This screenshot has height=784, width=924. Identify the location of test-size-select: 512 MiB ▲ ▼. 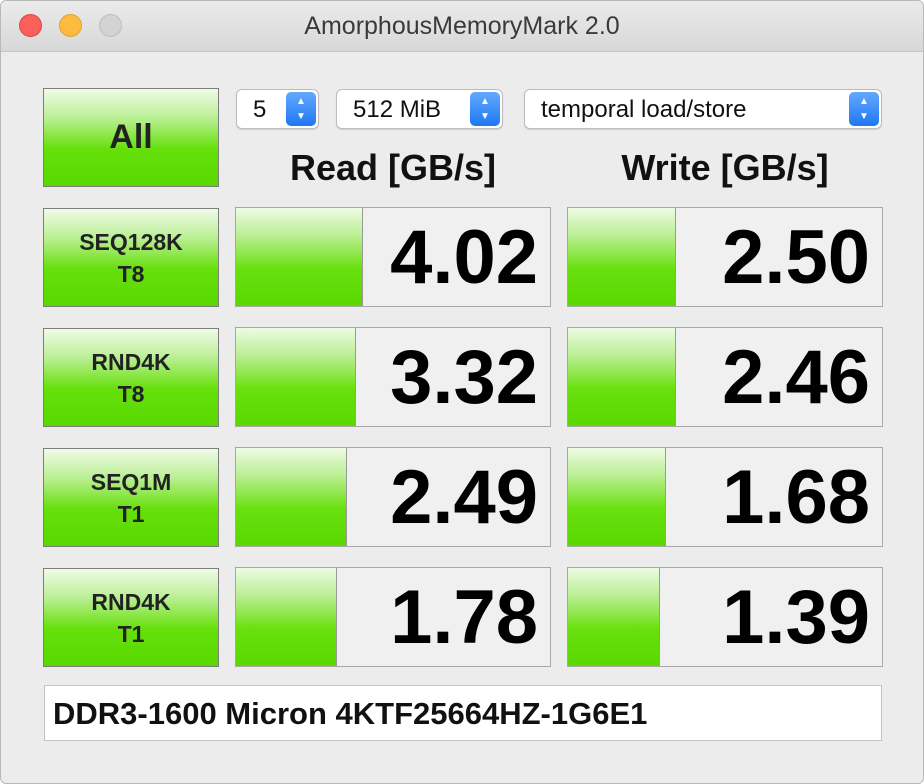
(419, 109).